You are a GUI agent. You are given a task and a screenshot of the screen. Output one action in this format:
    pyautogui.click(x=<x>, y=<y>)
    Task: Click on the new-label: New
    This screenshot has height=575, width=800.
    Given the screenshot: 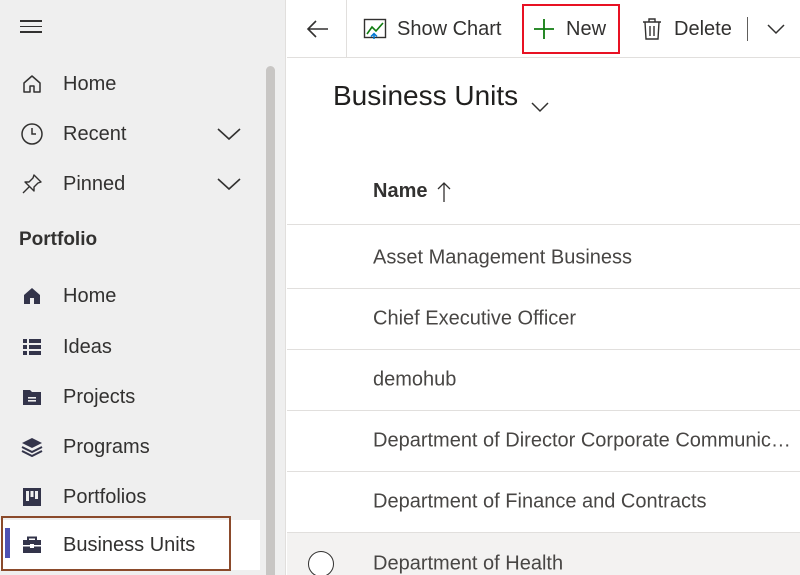 What is the action you would take?
    pyautogui.click(x=586, y=28)
    